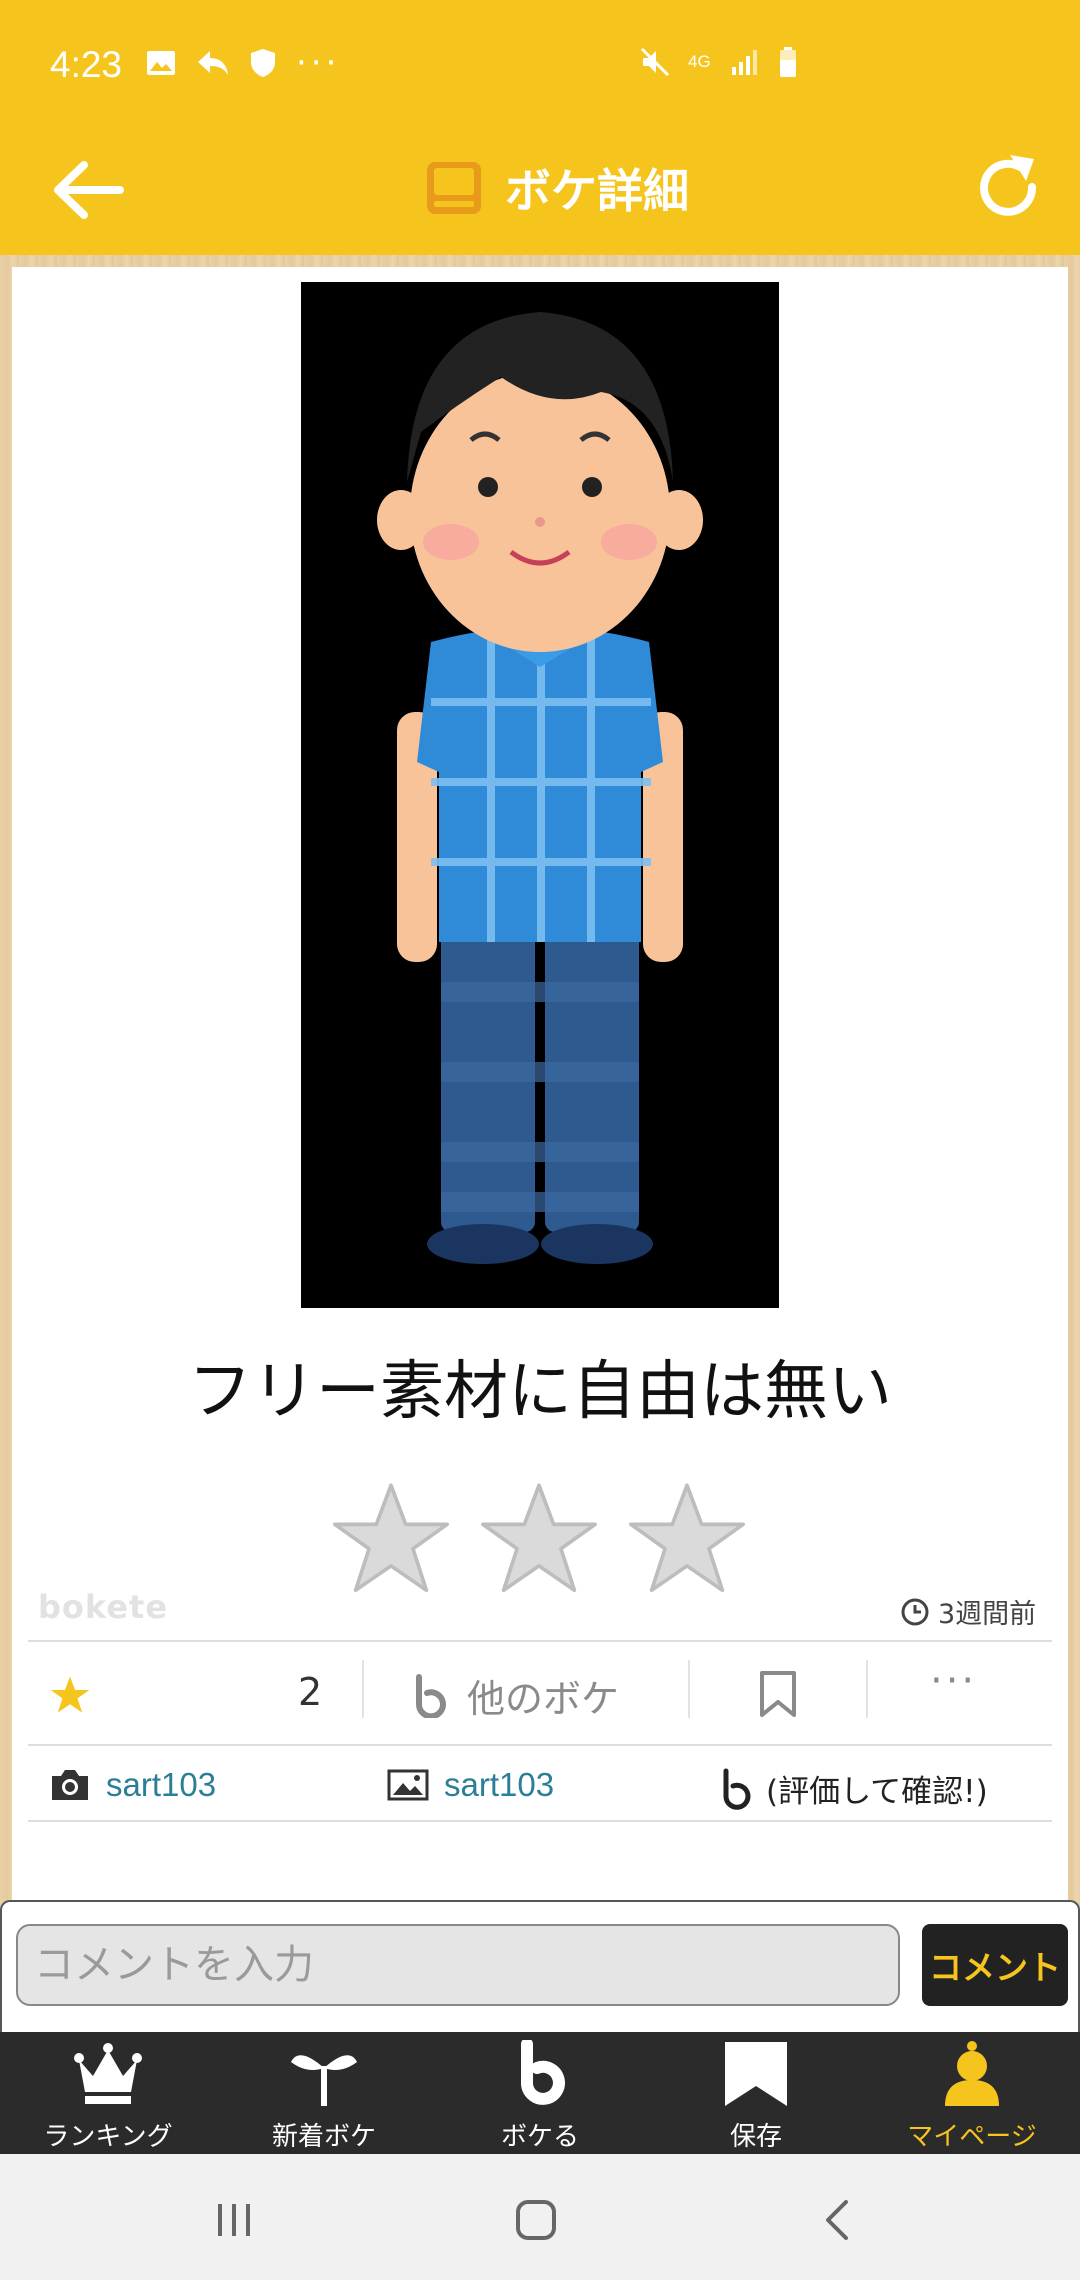  Describe the element at coordinates (972, 2137) in the screenshot. I see `nav-label: マイページ` at that location.